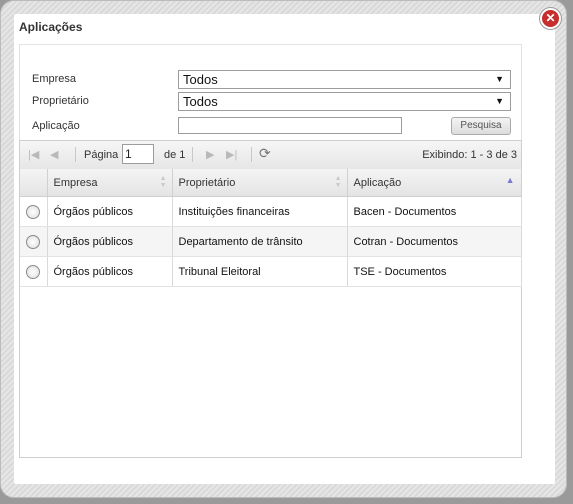 The image size is (573, 504). What do you see at coordinates (54, 79) in the screenshot?
I see `empresa-label: Empresa` at bounding box center [54, 79].